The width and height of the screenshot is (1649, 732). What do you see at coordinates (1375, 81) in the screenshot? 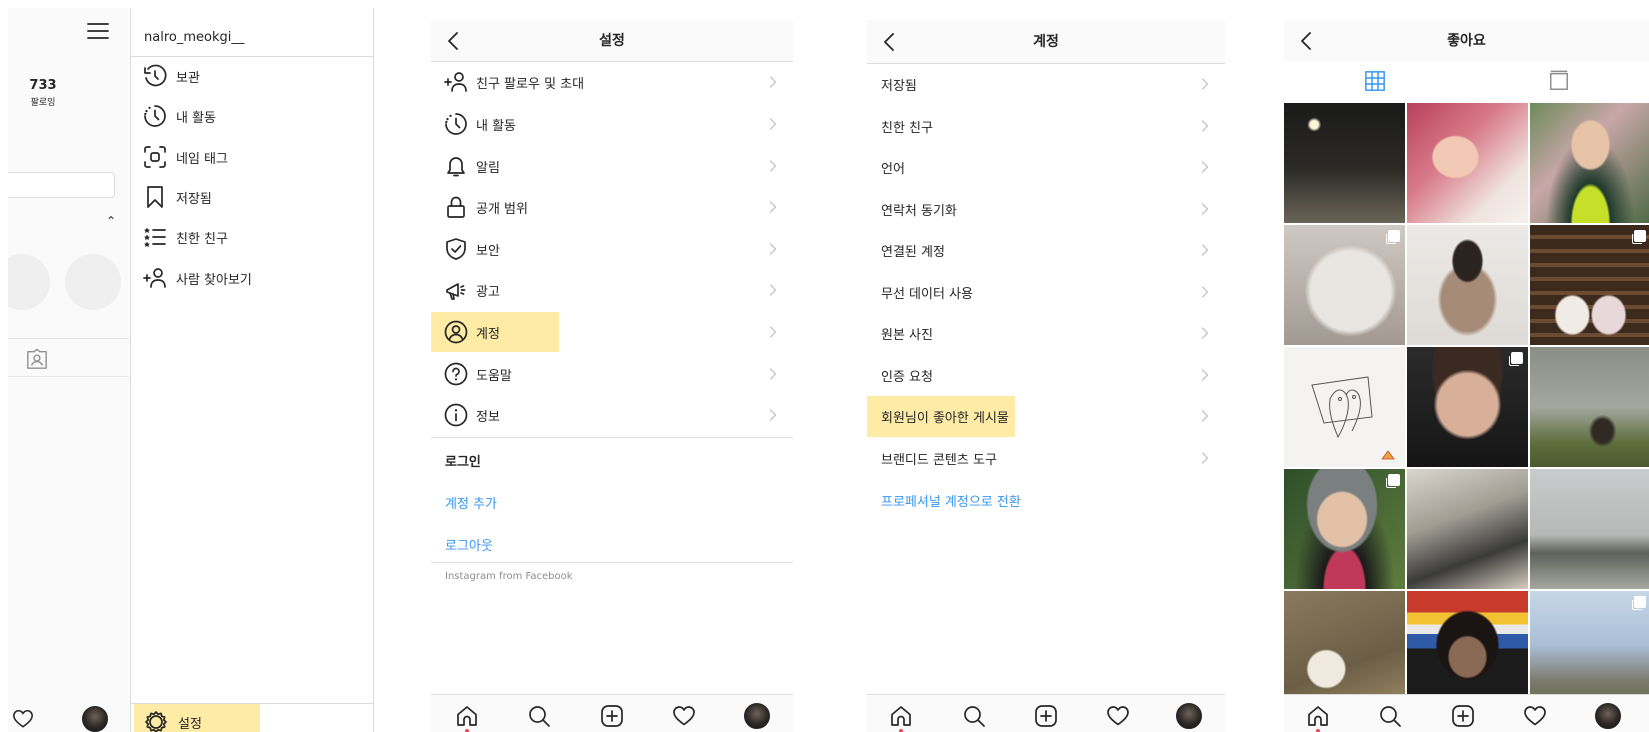
I see `grid-icon` at bounding box center [1375, 81].